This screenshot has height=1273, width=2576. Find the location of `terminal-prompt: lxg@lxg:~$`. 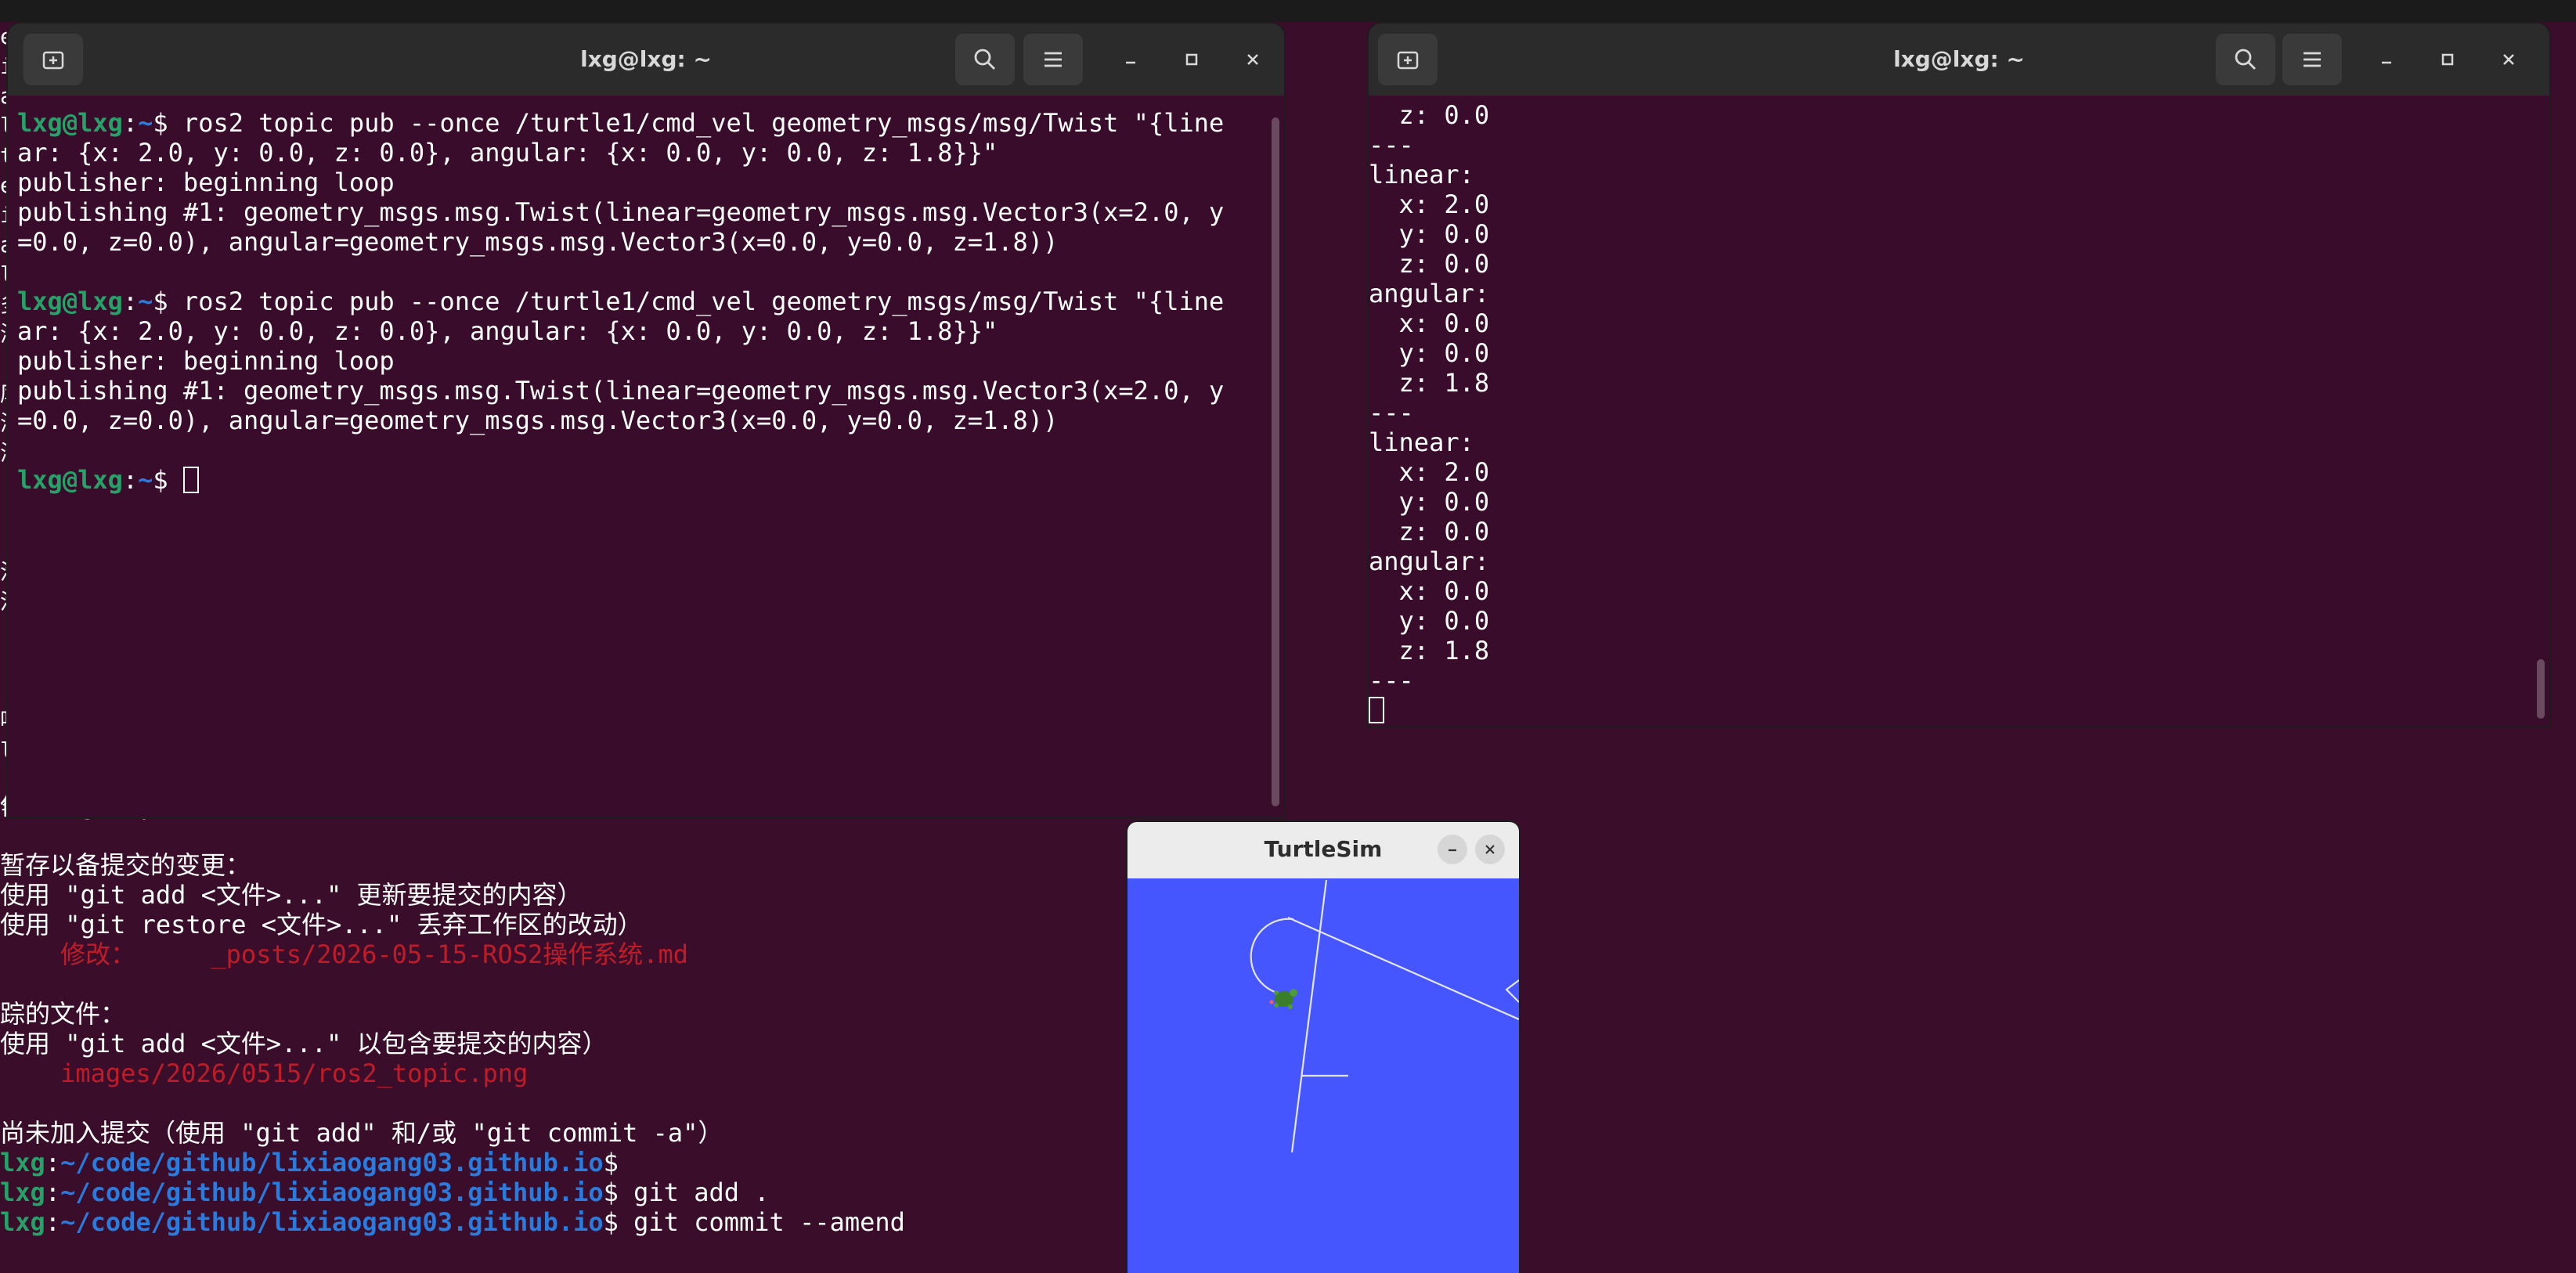

terminal-prompt: lxg@lxg:~$ is located at coordinates (643, 480).